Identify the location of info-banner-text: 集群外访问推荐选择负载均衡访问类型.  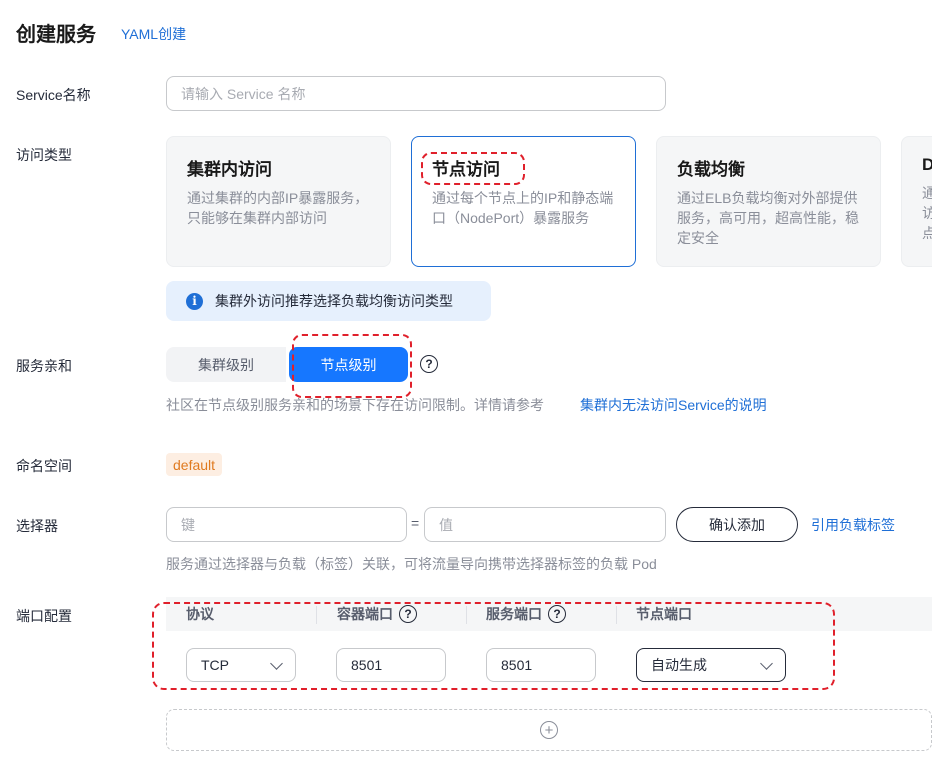
(334, 301).